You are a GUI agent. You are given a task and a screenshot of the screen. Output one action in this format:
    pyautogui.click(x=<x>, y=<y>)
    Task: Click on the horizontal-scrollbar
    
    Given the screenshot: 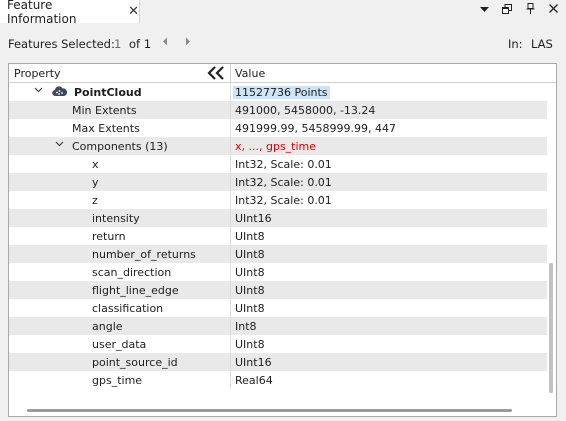 What is the action you would take?
    pyautogui.click(x=278, y=410)
    